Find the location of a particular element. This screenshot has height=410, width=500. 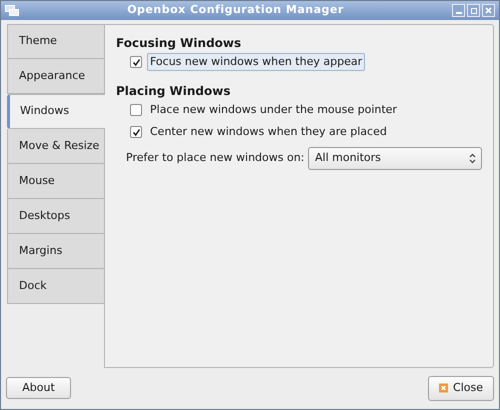

tab: Theme is located at coordinates (55, 41).